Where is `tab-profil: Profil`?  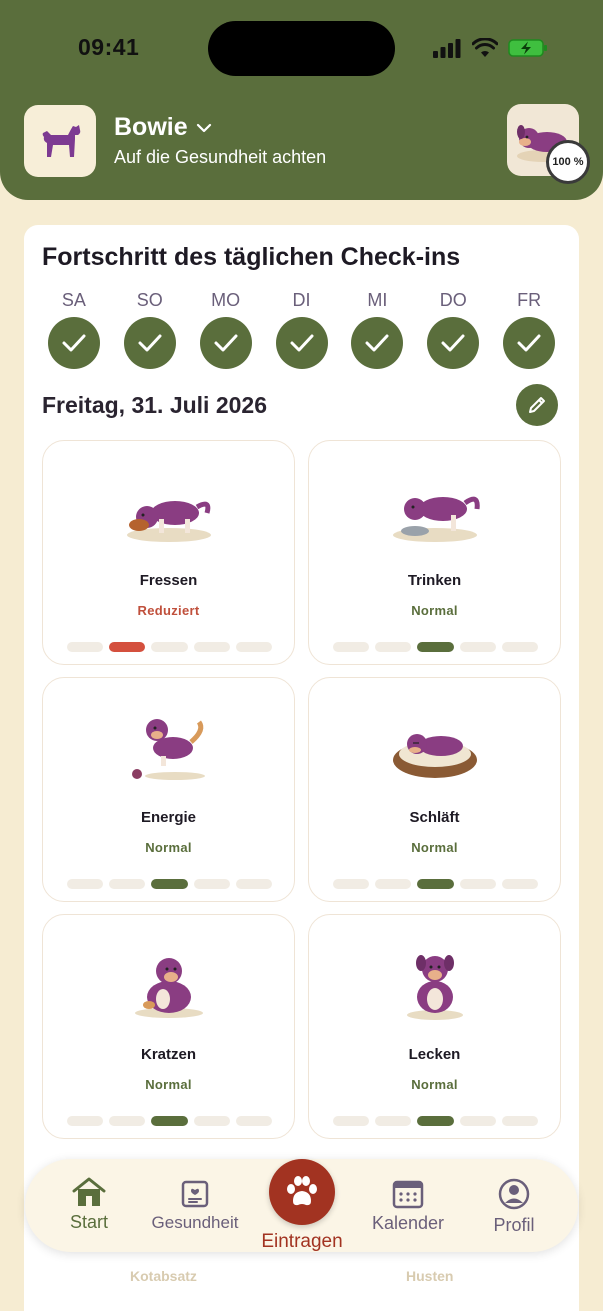
tab-profil: Profil is located at coordinates (514, 1206).